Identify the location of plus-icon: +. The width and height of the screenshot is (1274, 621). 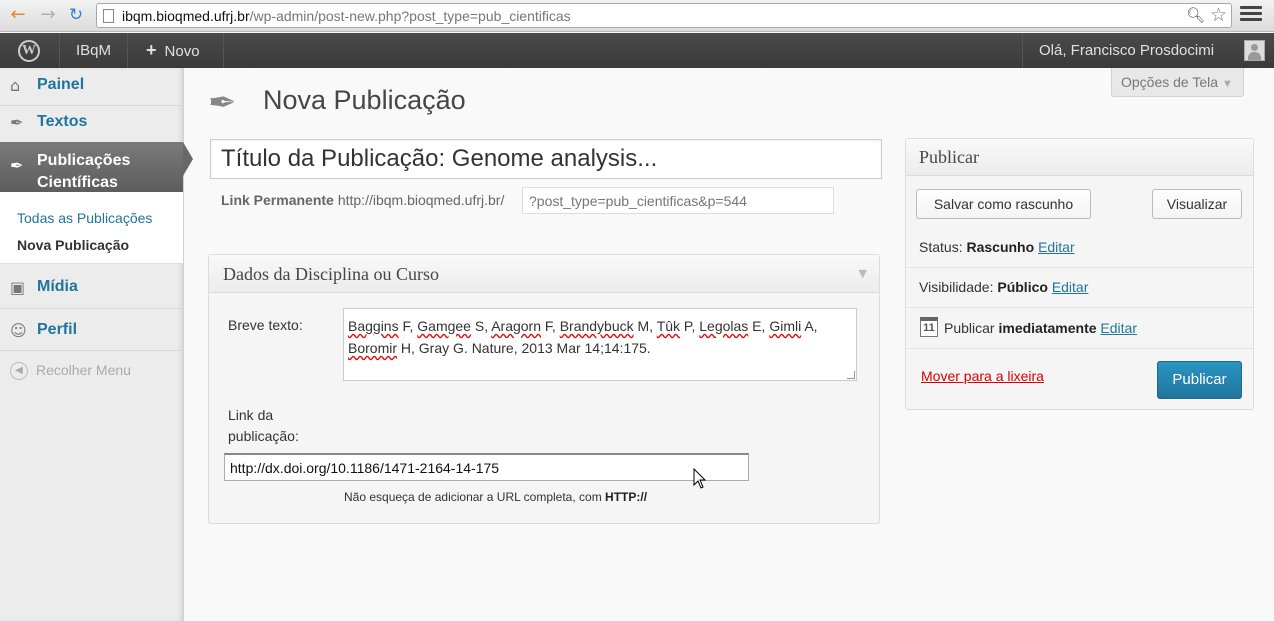
(151, 50).